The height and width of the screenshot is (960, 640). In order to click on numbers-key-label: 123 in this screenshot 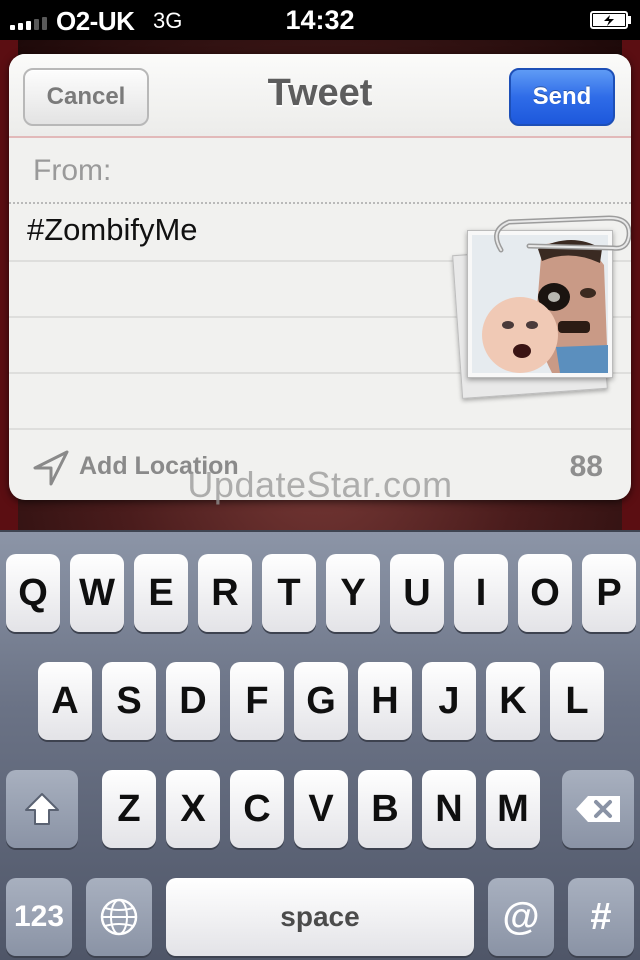, I will do `click(39, 916)`.